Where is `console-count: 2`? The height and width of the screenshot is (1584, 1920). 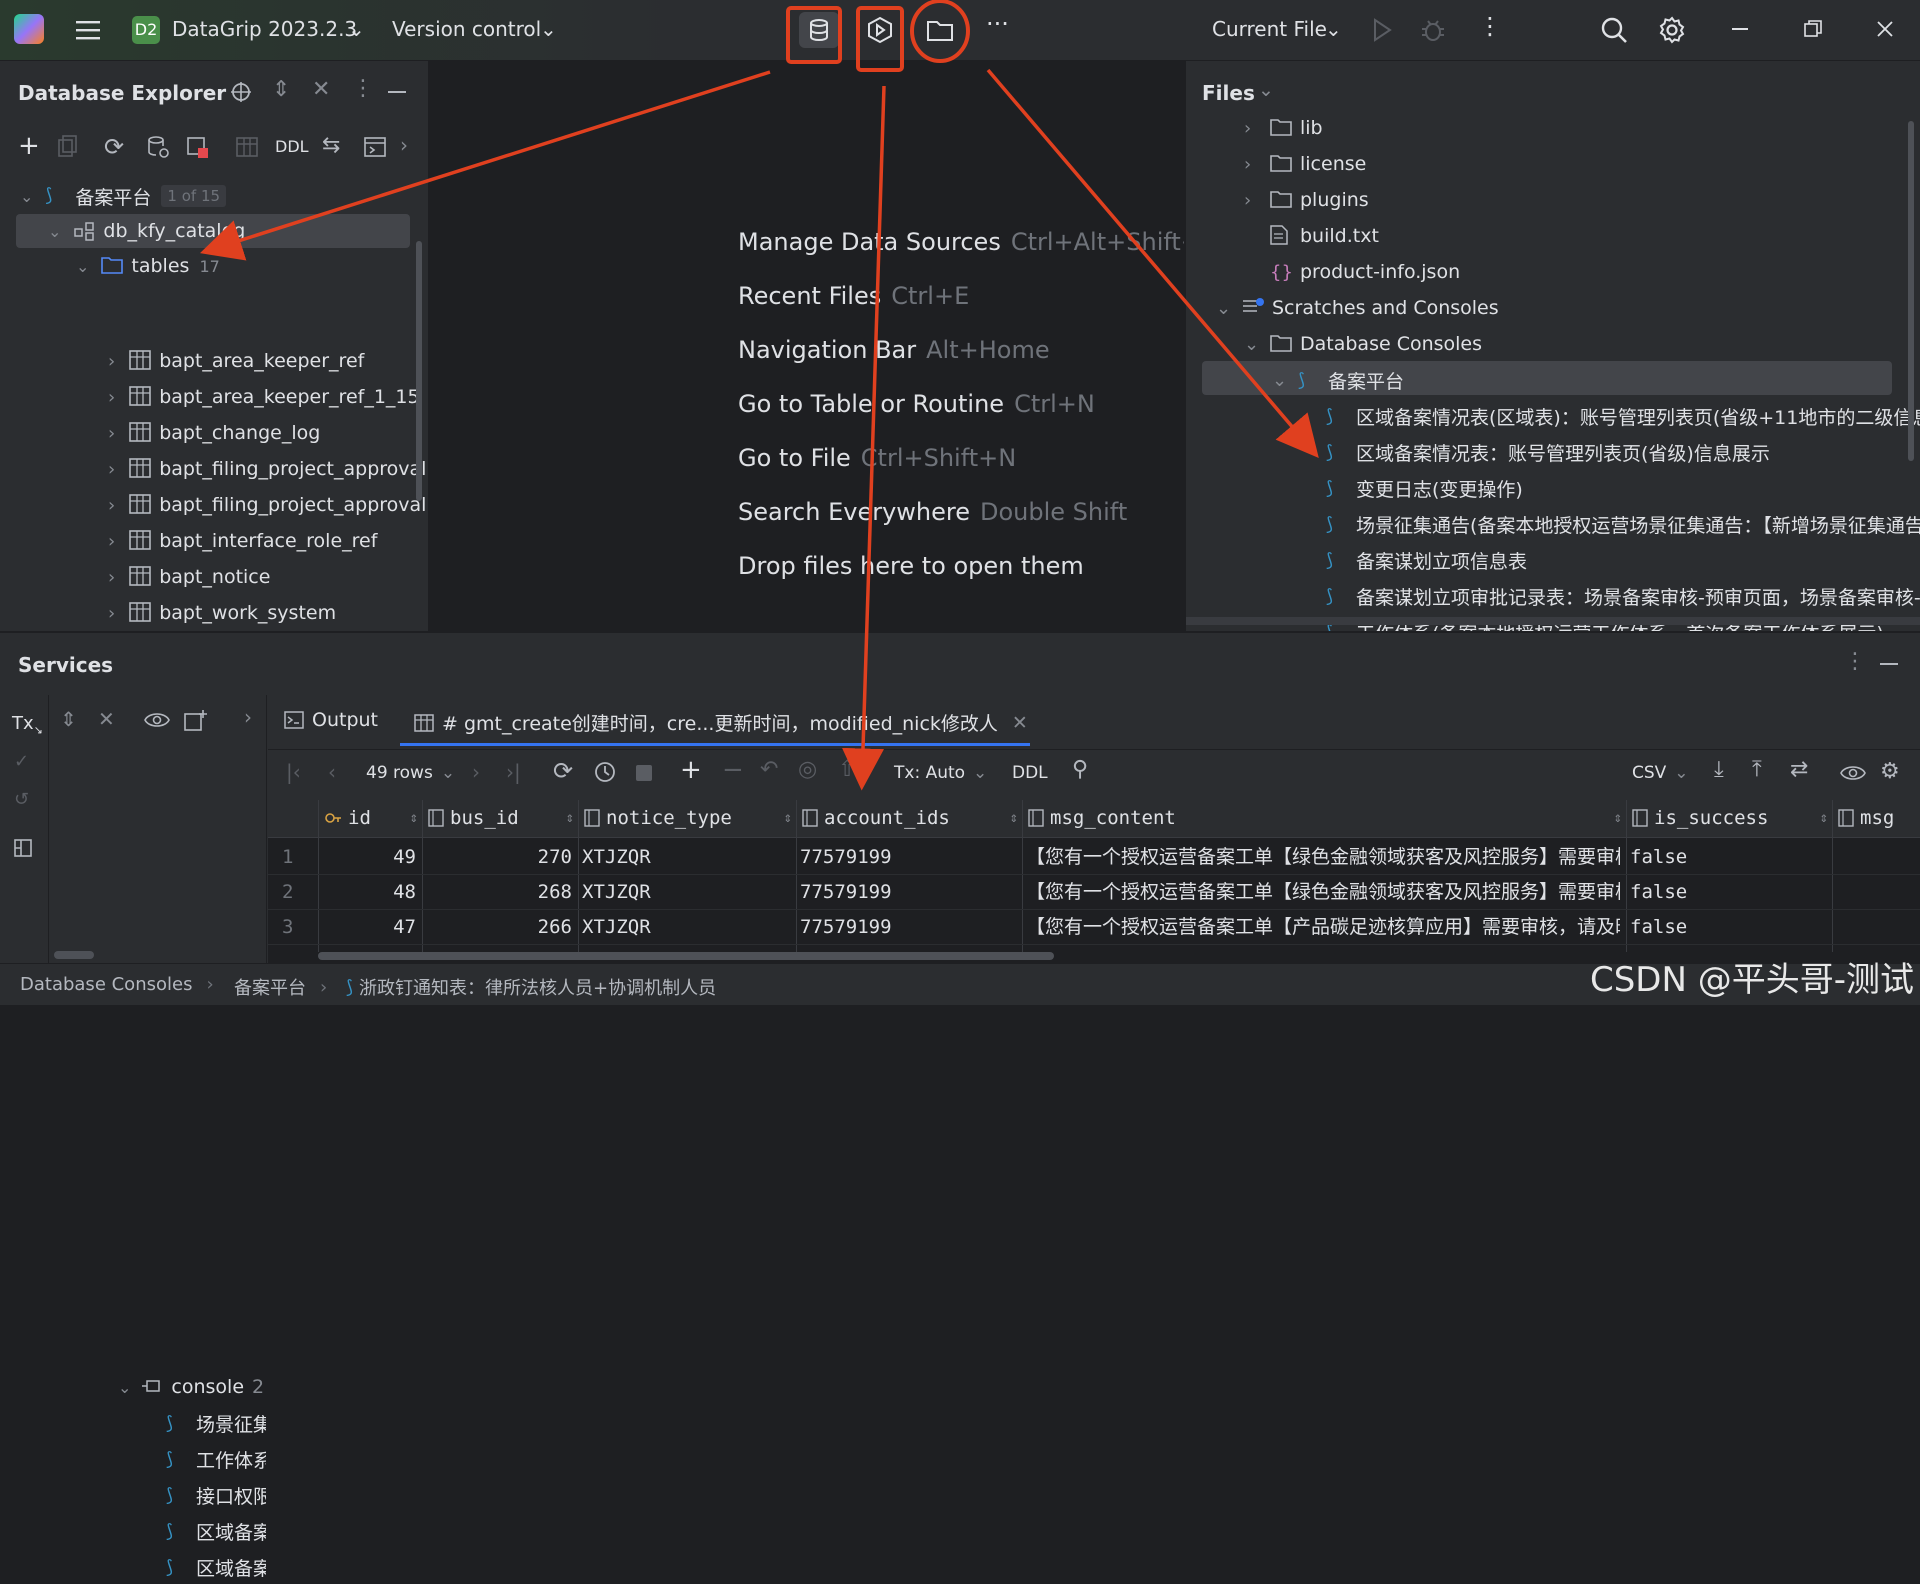
console-count: 2 is located at coordinates (258, 1387).